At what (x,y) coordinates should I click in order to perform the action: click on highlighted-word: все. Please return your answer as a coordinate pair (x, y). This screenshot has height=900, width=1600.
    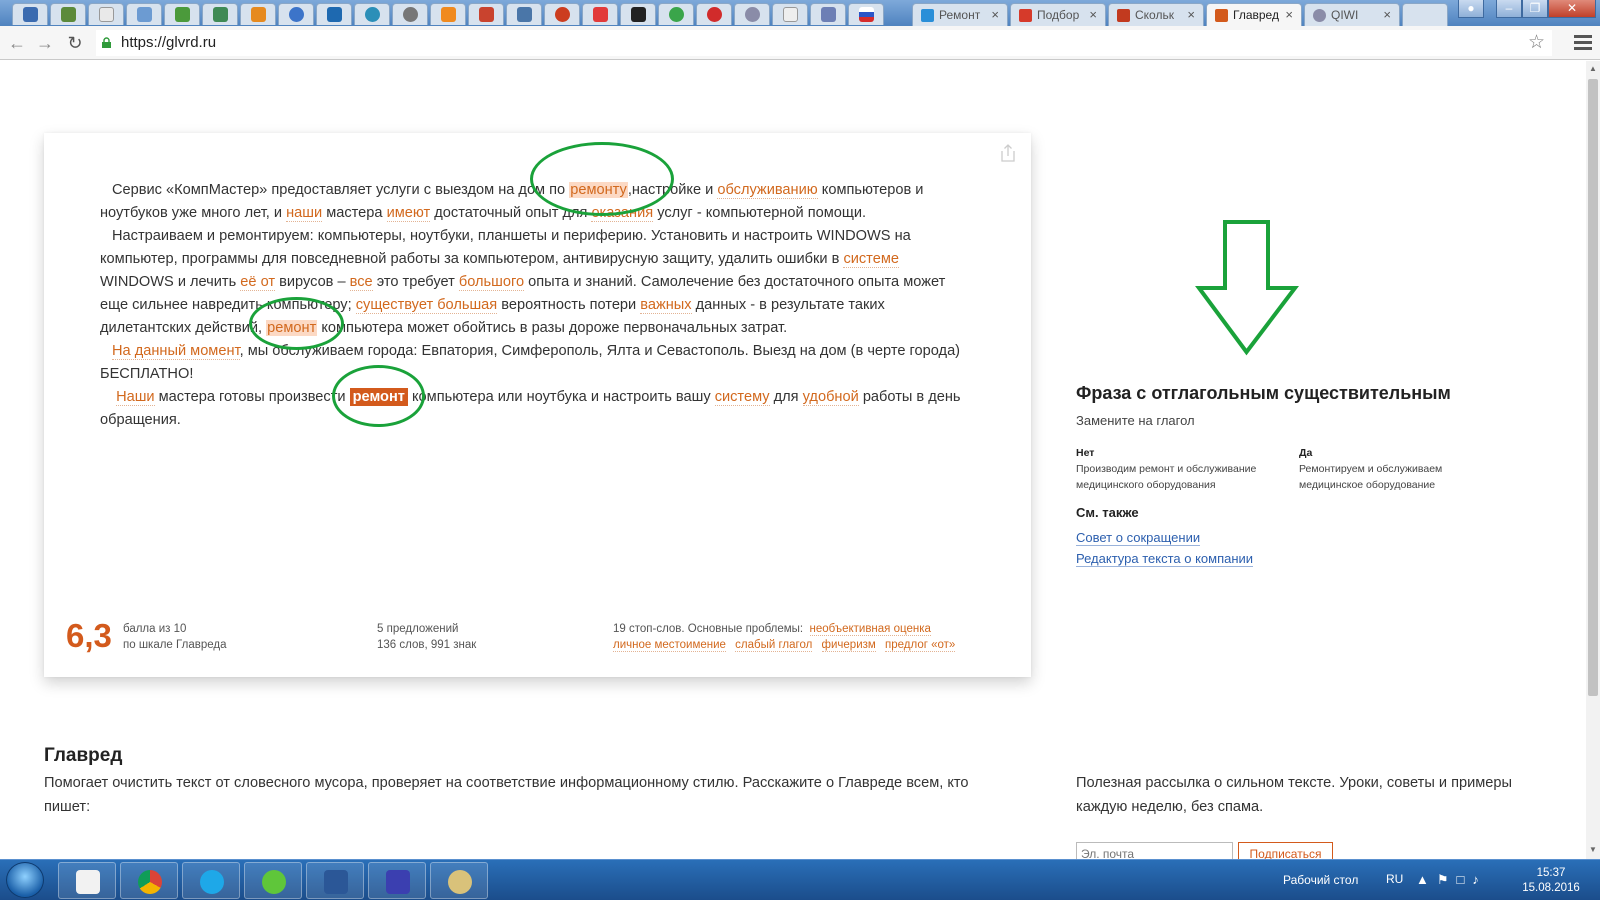
    Looking at the image, I should click on (361, 282).